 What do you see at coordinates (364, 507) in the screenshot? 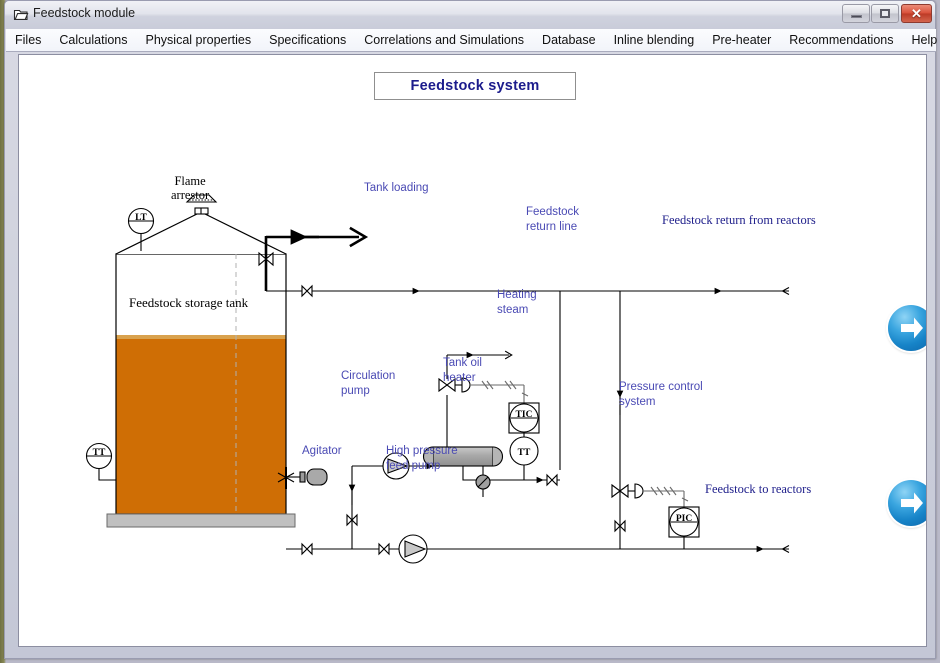
I see `circulation-line` at bounding box center [364, 507].